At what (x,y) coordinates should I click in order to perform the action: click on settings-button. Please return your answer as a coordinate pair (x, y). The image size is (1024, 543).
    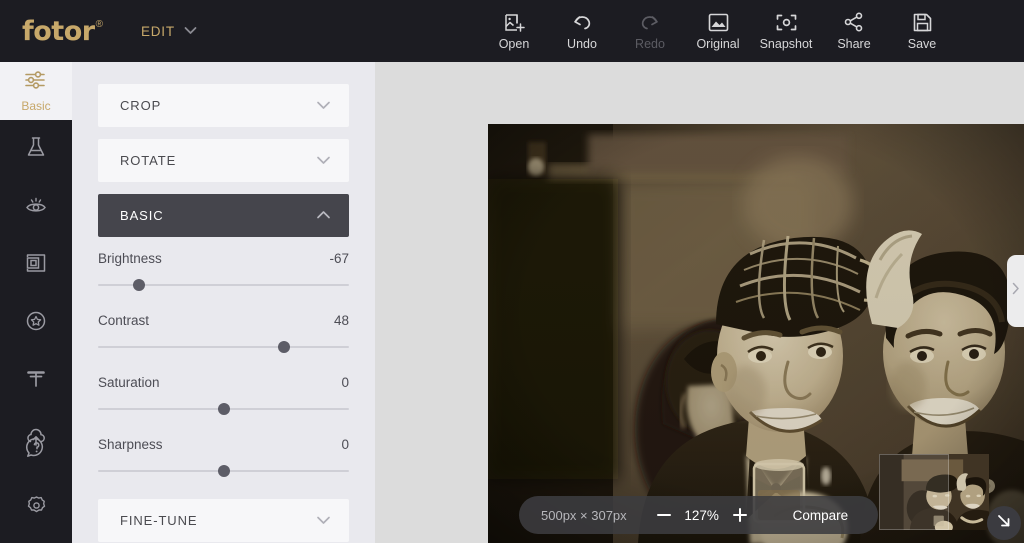
    Looking at the image, I should click on (36, 508).